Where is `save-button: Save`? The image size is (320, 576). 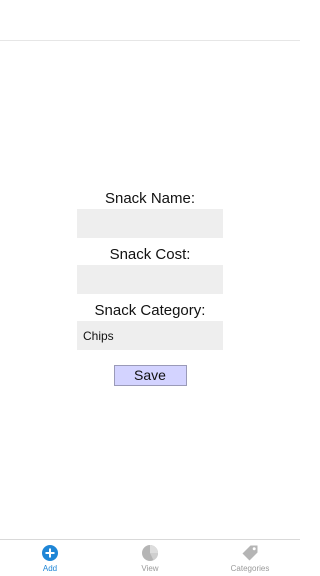 save-button: Save is located at coordinates (150, 375).